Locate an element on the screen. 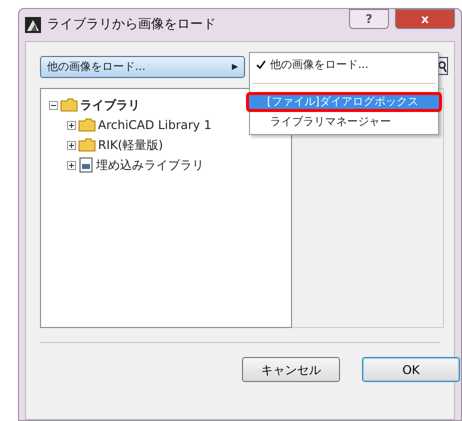 This screenshot has width=462, height=421. tree-item: ライブラリ is located at coordinates (110, 105).